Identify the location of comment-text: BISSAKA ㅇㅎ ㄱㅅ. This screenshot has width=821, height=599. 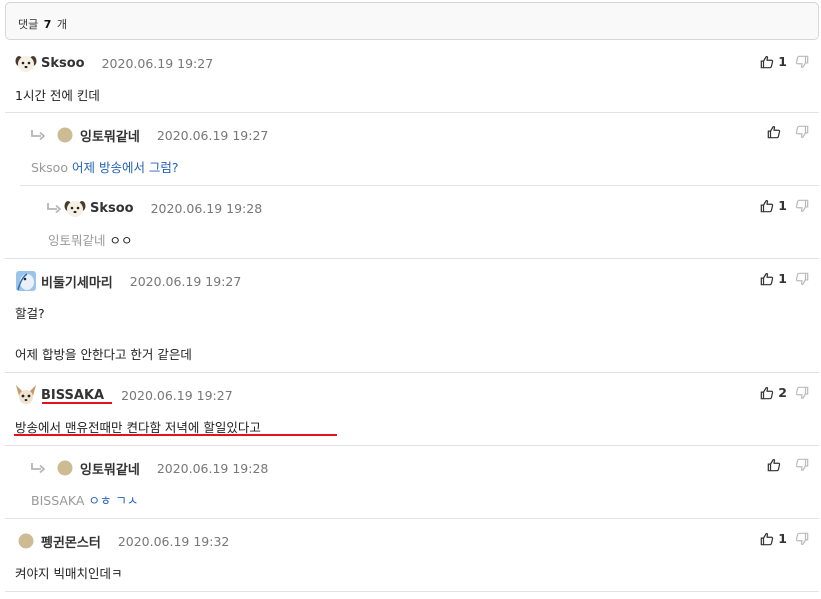
(84, 499).